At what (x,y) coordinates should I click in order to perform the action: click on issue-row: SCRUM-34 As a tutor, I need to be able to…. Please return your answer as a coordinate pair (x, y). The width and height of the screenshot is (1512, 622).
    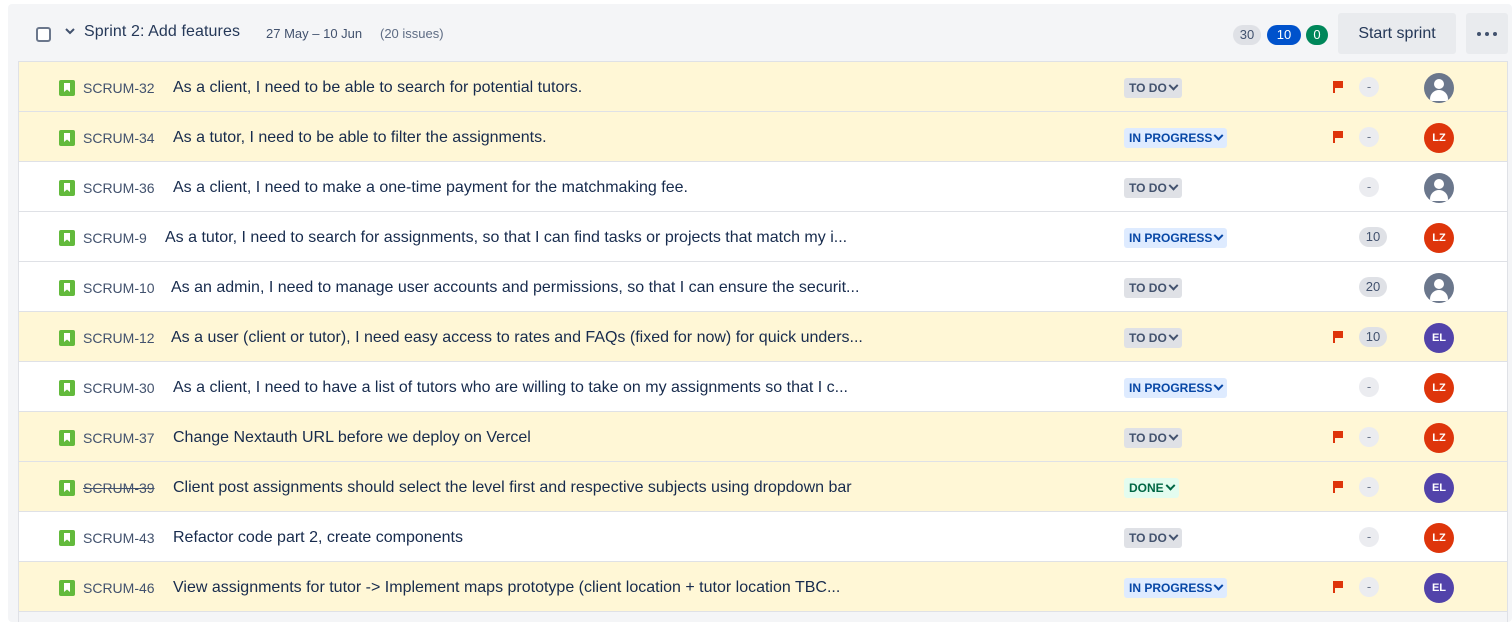
    Looking at the image, I should click on (763, 137).